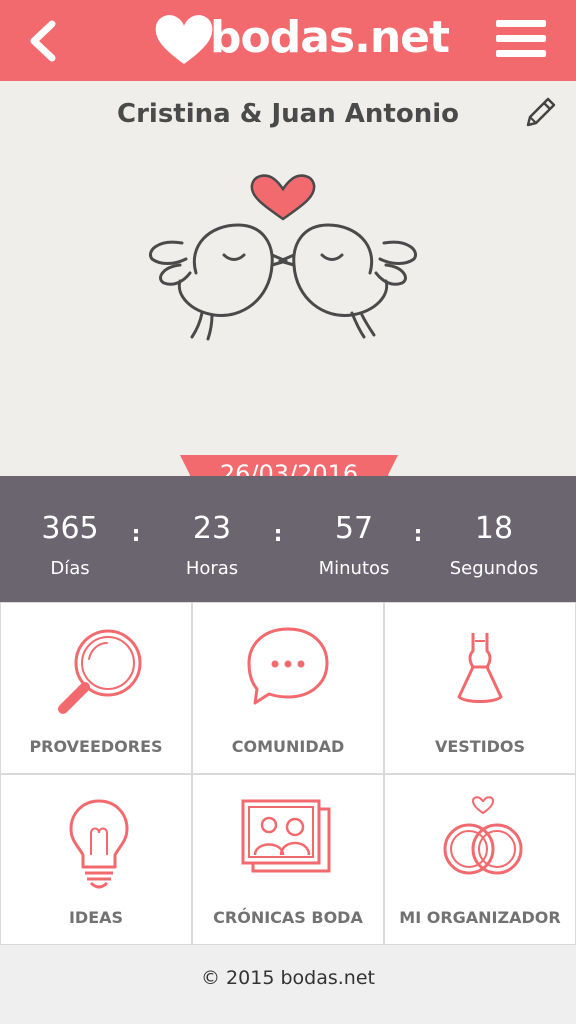 The width and height of the screenshot is (576, 1024). What do you see at coordinates (483, 835) in the screenshot?
I see `wedding-rings-icon` at bounding box center [483, 835].